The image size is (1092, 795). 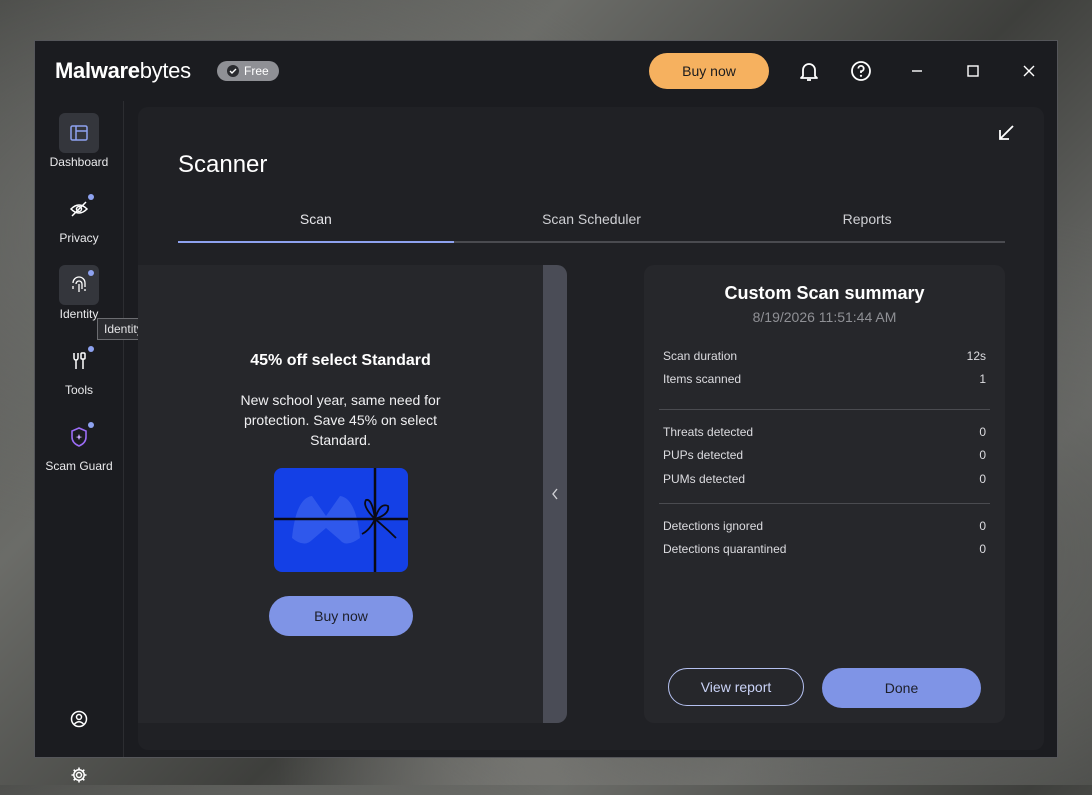 What do you see at coordinates (824, 432) in the screenshot?
I see `summary-row: Threats detected 0` at bounding box center [824, 432].